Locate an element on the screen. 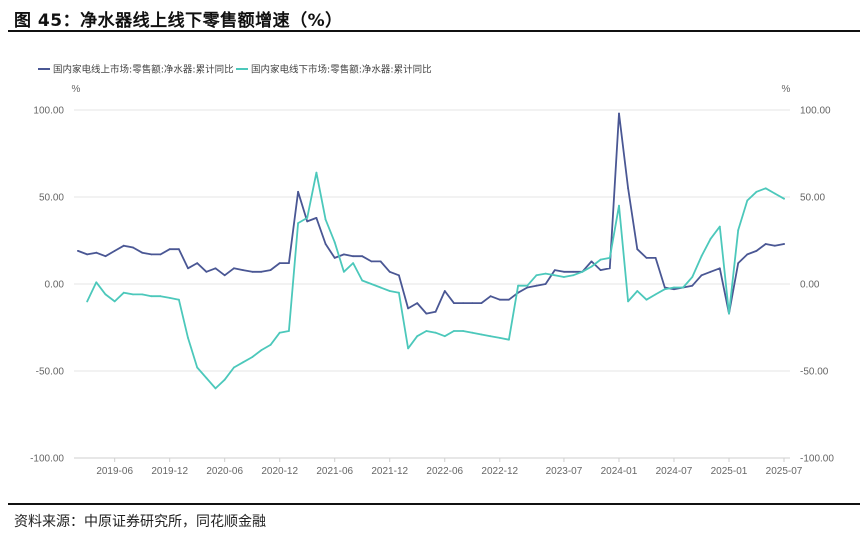  y-tick-label-left: 100.00 is located at coordinates (48, 111).